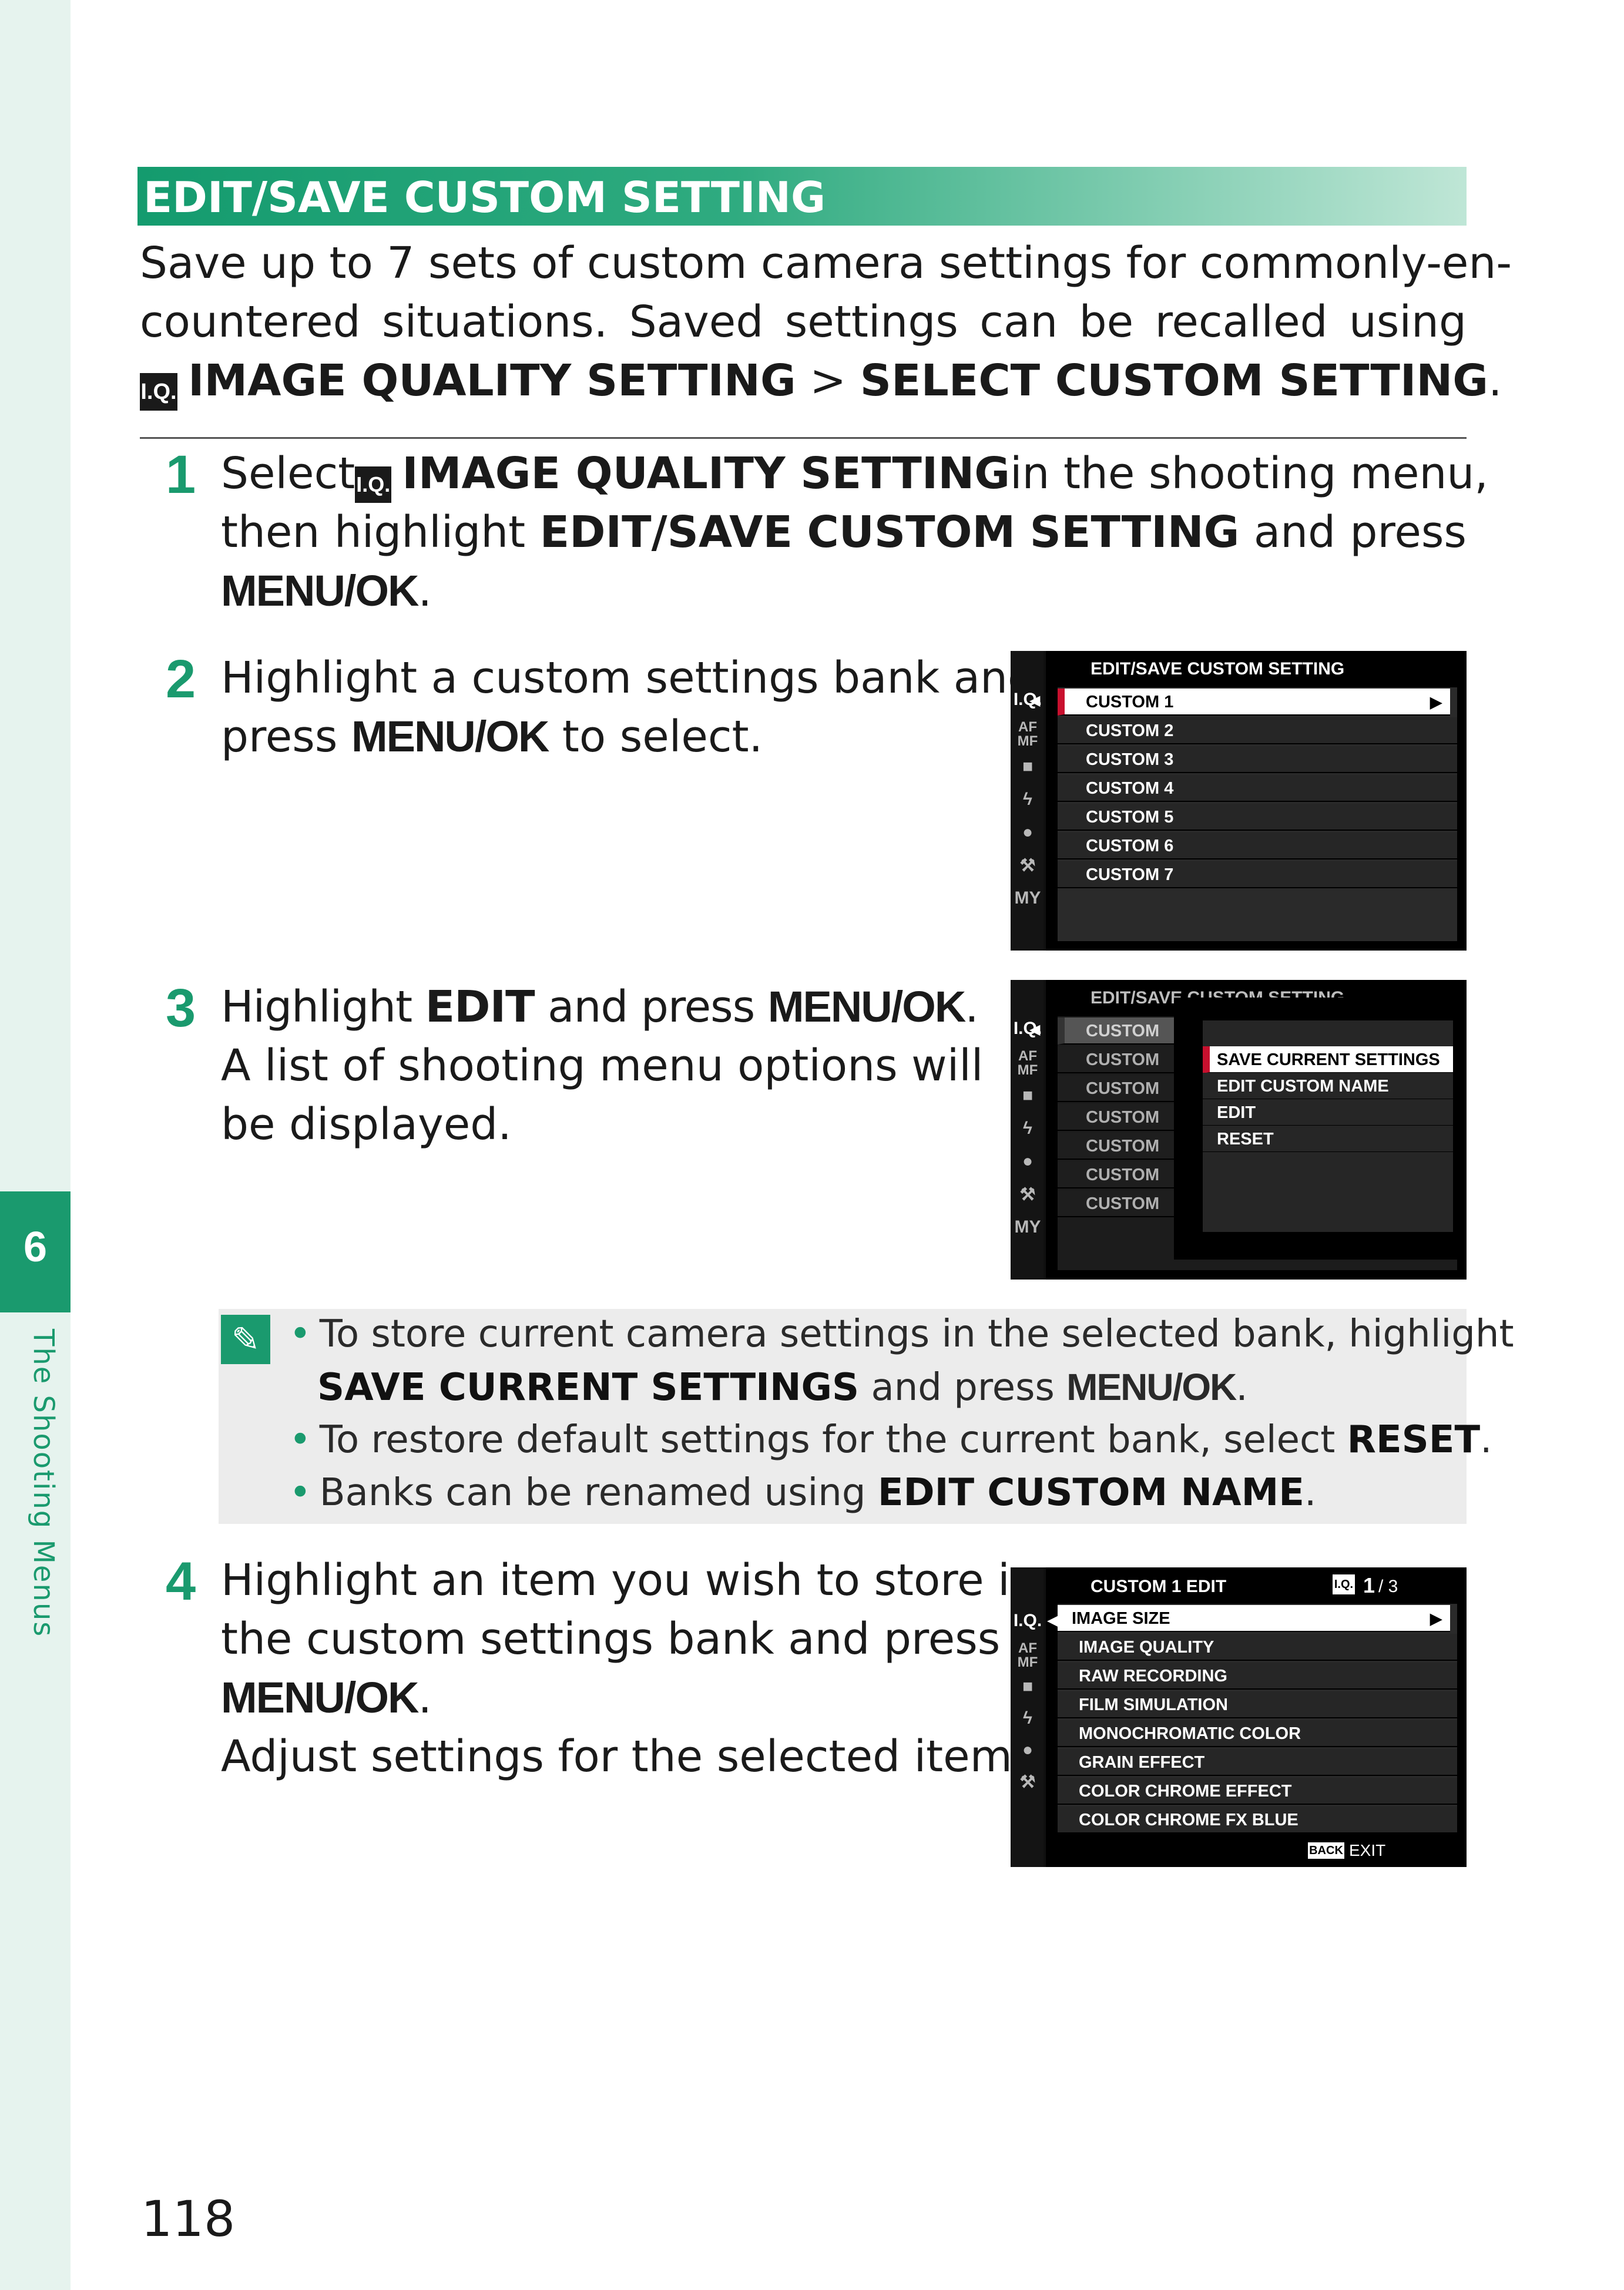 The image size is (1624, 2290). Describe the element at coordinates (1328, 1086) in the screenshot. I see `popup-item-edit-custom-name: EDIT CUSTOM NAME` at that location.